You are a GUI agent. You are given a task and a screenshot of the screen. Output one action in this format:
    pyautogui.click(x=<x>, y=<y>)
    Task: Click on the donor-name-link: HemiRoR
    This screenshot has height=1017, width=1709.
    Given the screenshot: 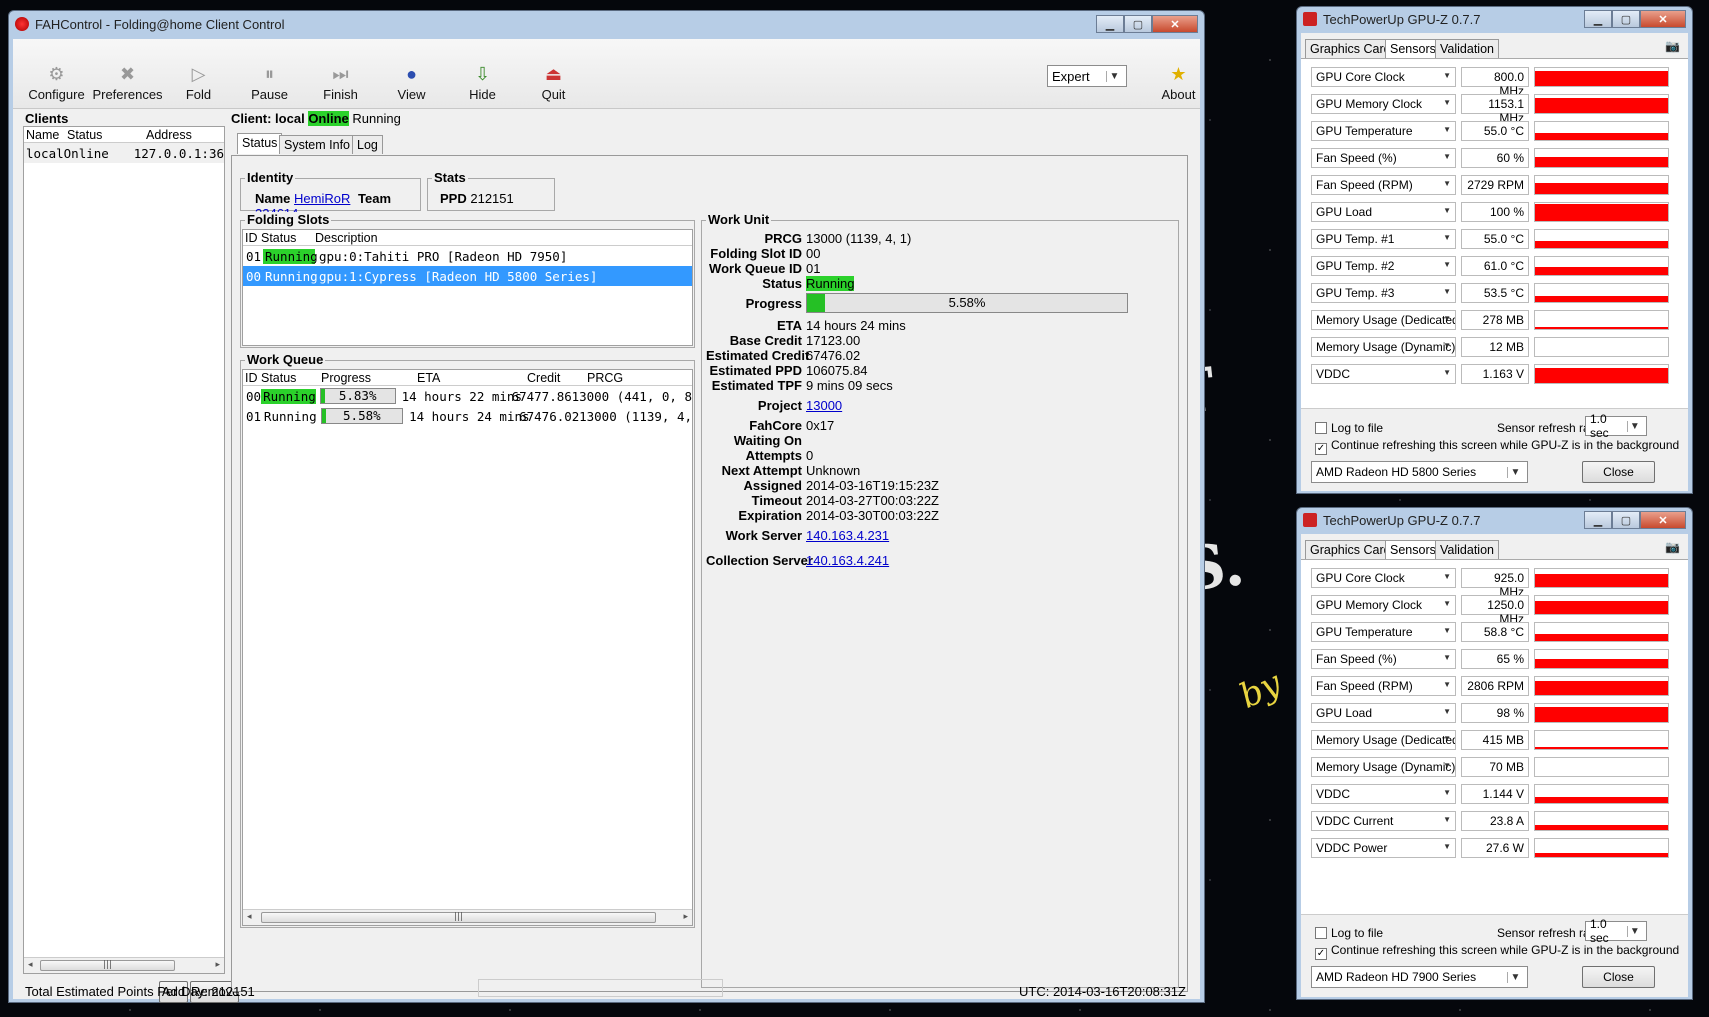 What is the action you would take?
    pyautogui.click(x=322, y=198)
    